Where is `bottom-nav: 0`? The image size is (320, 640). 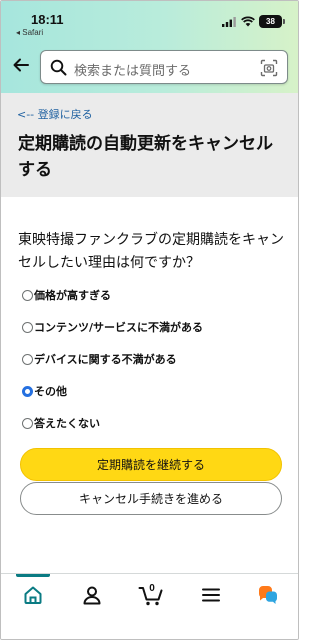
bottom-nav: 0 is located at coordinates (149, 606).